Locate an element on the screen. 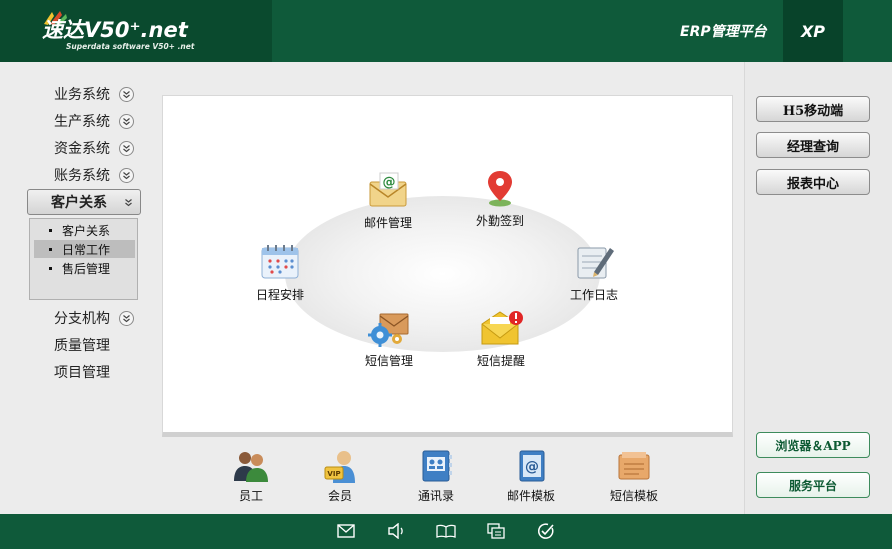 Image resolution: width=892 pixels, height=549 pixels. nav-item-label: 资金系统 is located at coordinates (82, 149).